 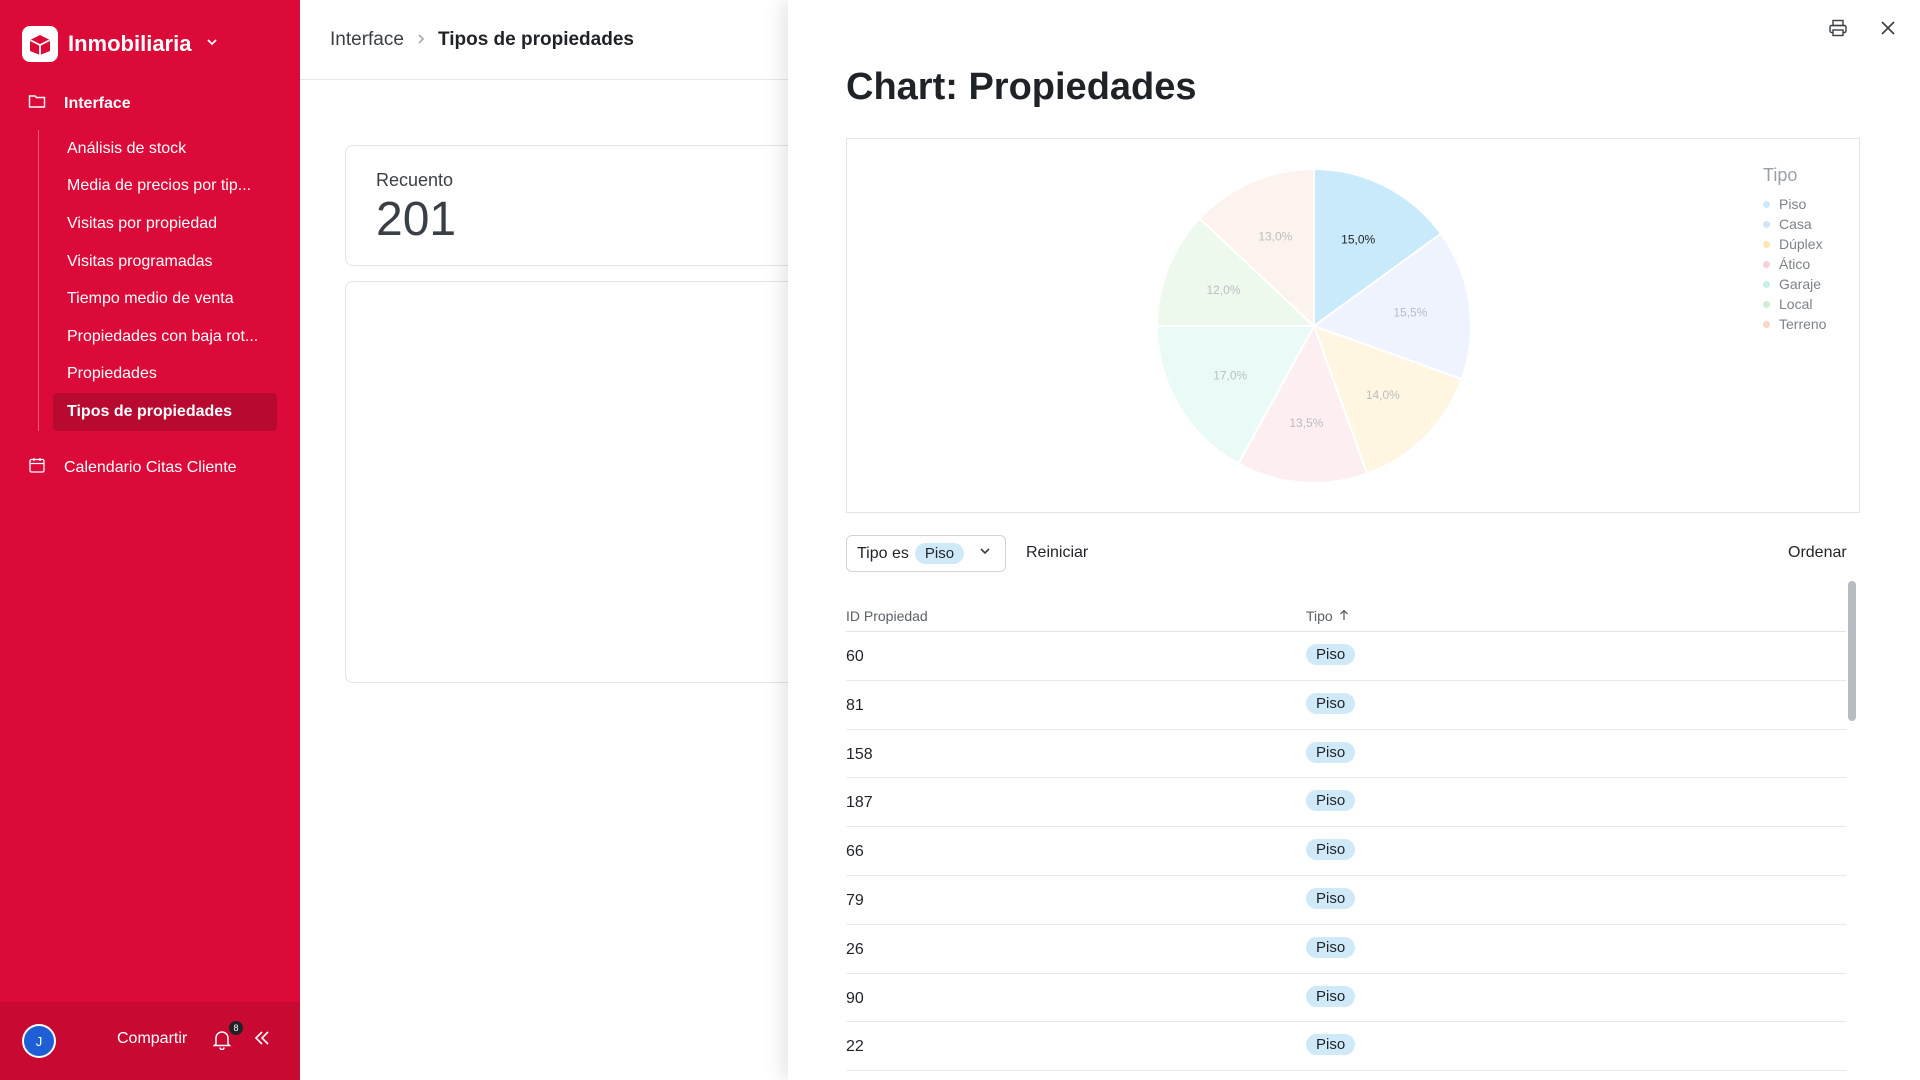 What do you see at coordinates (1313, 325) in the screenshot?
I see `pie-chart-svg: 15,0% 15,5% 14,0% 13,5% 17,0% 12,0% 13,0%` at bounding box center [1313, 325].